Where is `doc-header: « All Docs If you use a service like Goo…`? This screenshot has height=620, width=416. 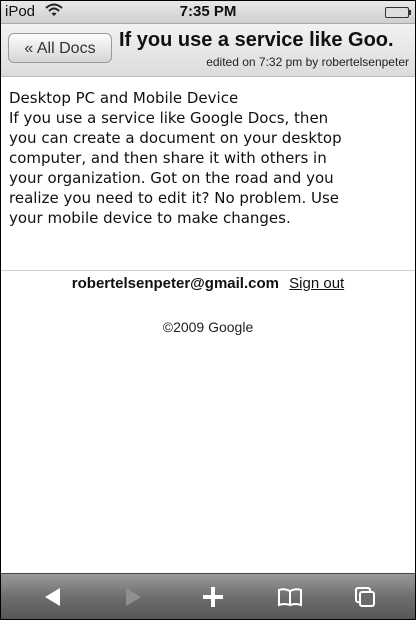
doc-header: « All Docs If you use a service like Goo… is located at coordinates (208, 50).